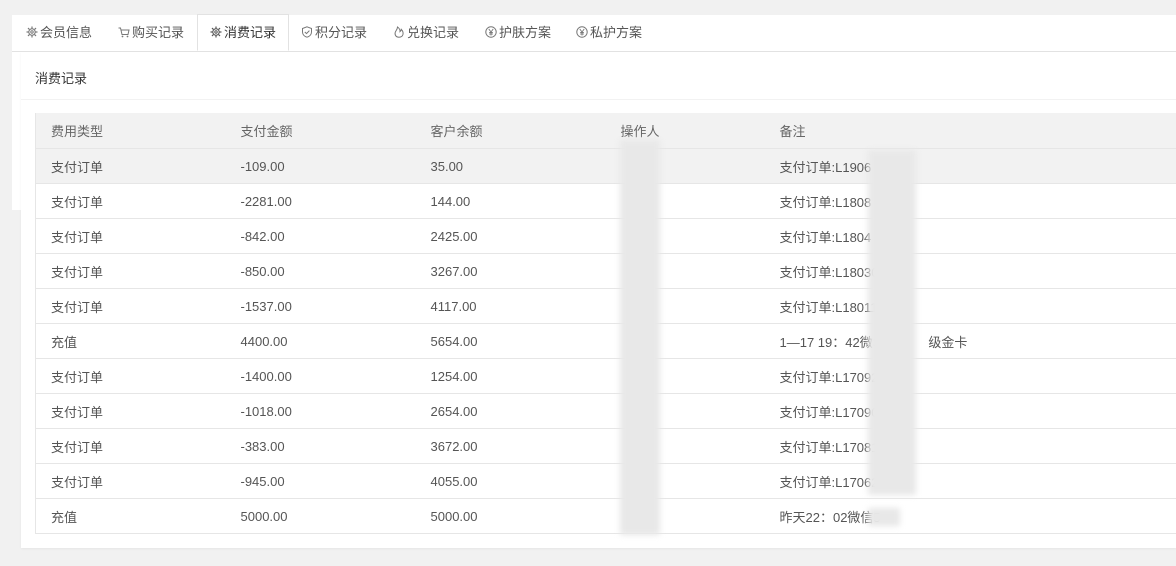 Image resolution: width=1176 pixels, height=566 pixels. I want to click on note-tail: 级金卡, so click(948, 342).